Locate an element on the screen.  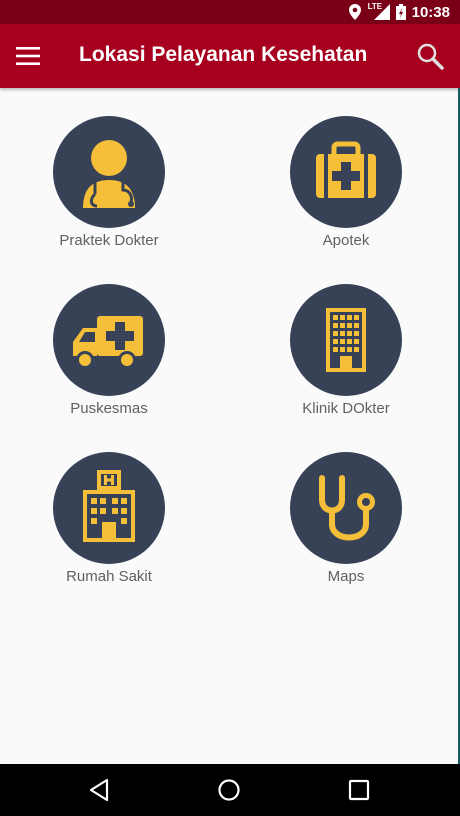
puskesmas-tile: Puskesmas is located at coordinates (109, 359).